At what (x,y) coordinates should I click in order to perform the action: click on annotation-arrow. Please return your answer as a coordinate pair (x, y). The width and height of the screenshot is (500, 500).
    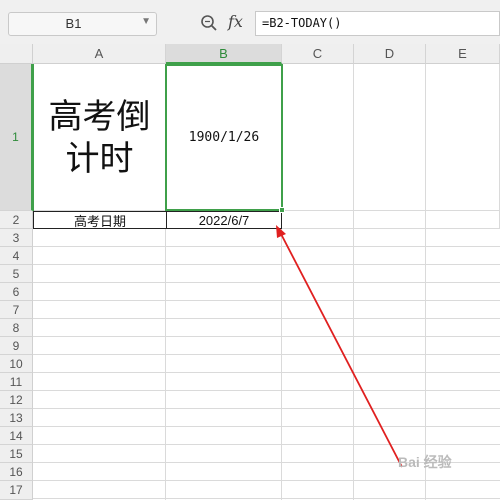
    Looking at the image, I should click on (339, 346).